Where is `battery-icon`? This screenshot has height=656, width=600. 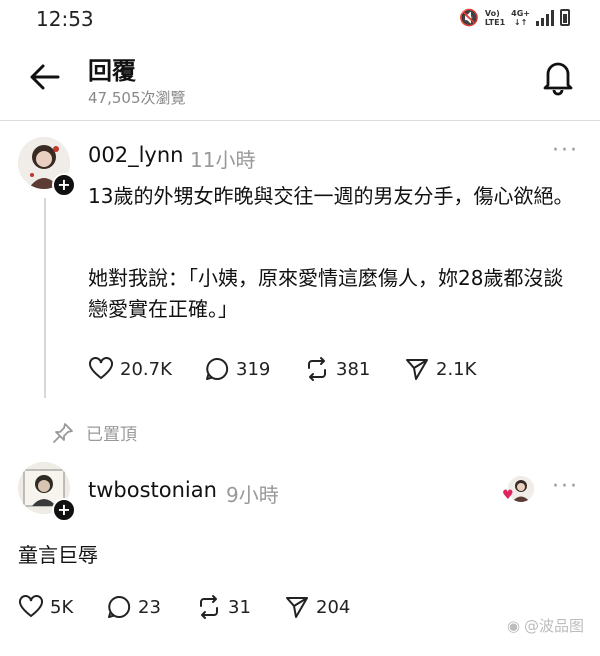 battery-icon is located at coordinates (565, 17).